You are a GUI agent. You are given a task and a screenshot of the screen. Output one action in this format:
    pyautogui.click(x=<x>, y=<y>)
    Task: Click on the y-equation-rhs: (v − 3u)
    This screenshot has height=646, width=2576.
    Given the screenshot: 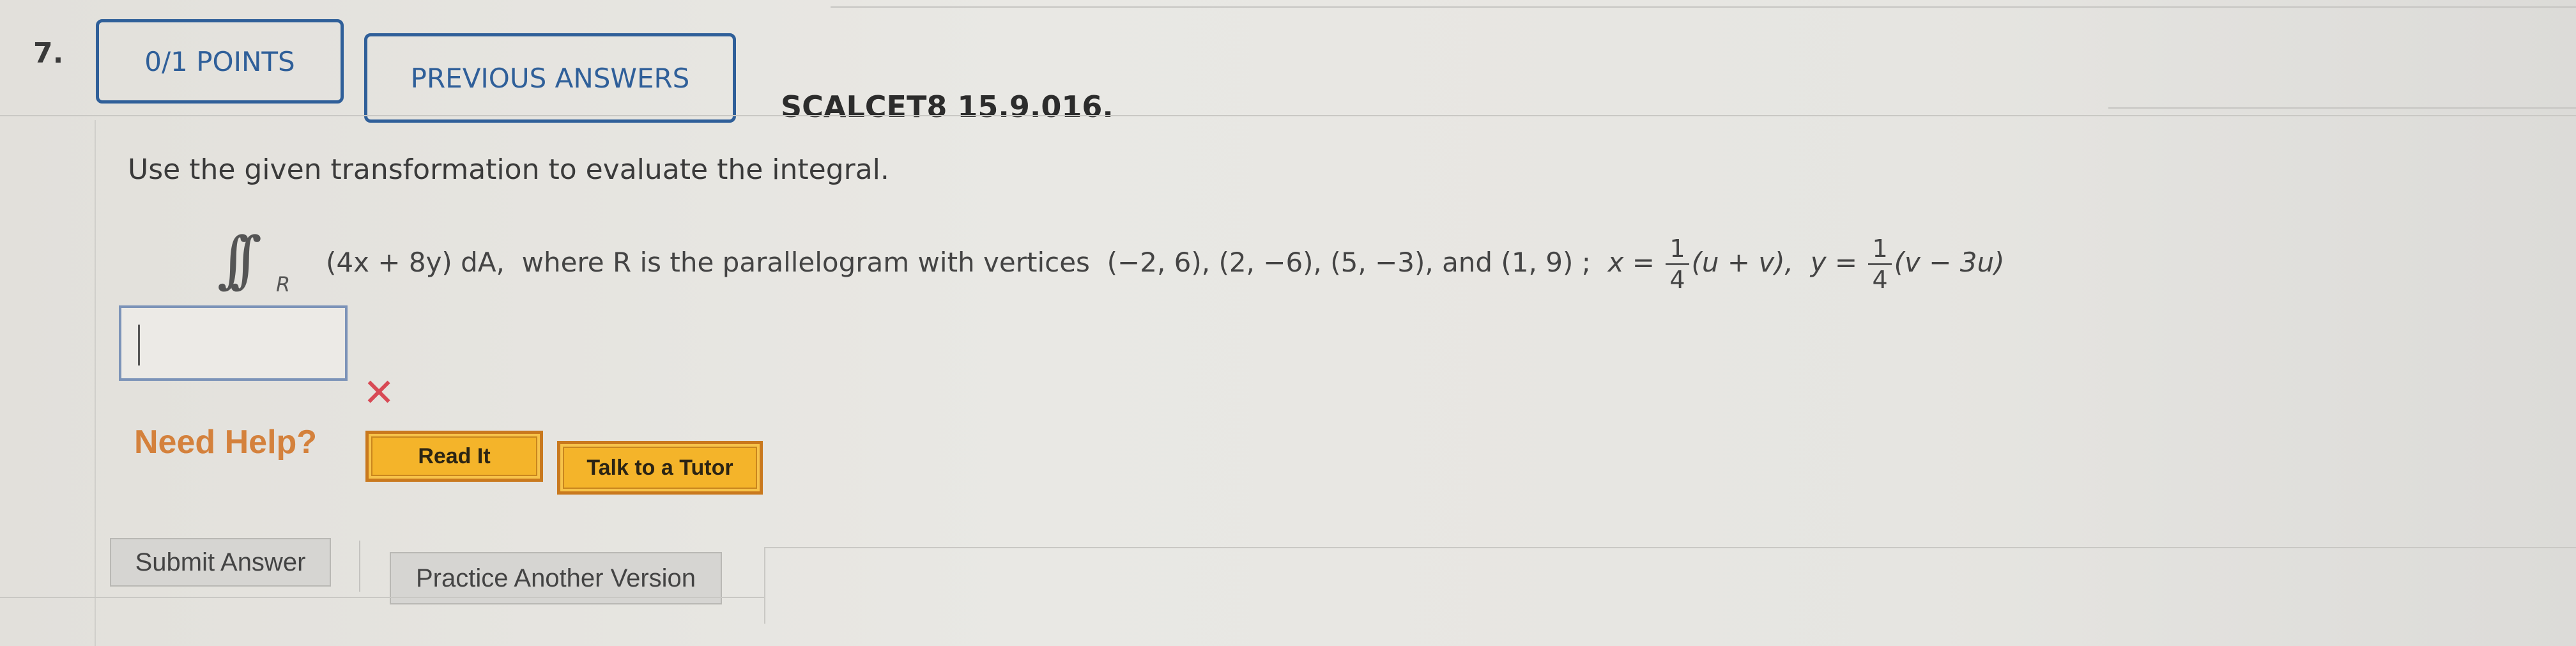 What is the action you would take?
    pyautogui.click(x=1949, y=263)
    